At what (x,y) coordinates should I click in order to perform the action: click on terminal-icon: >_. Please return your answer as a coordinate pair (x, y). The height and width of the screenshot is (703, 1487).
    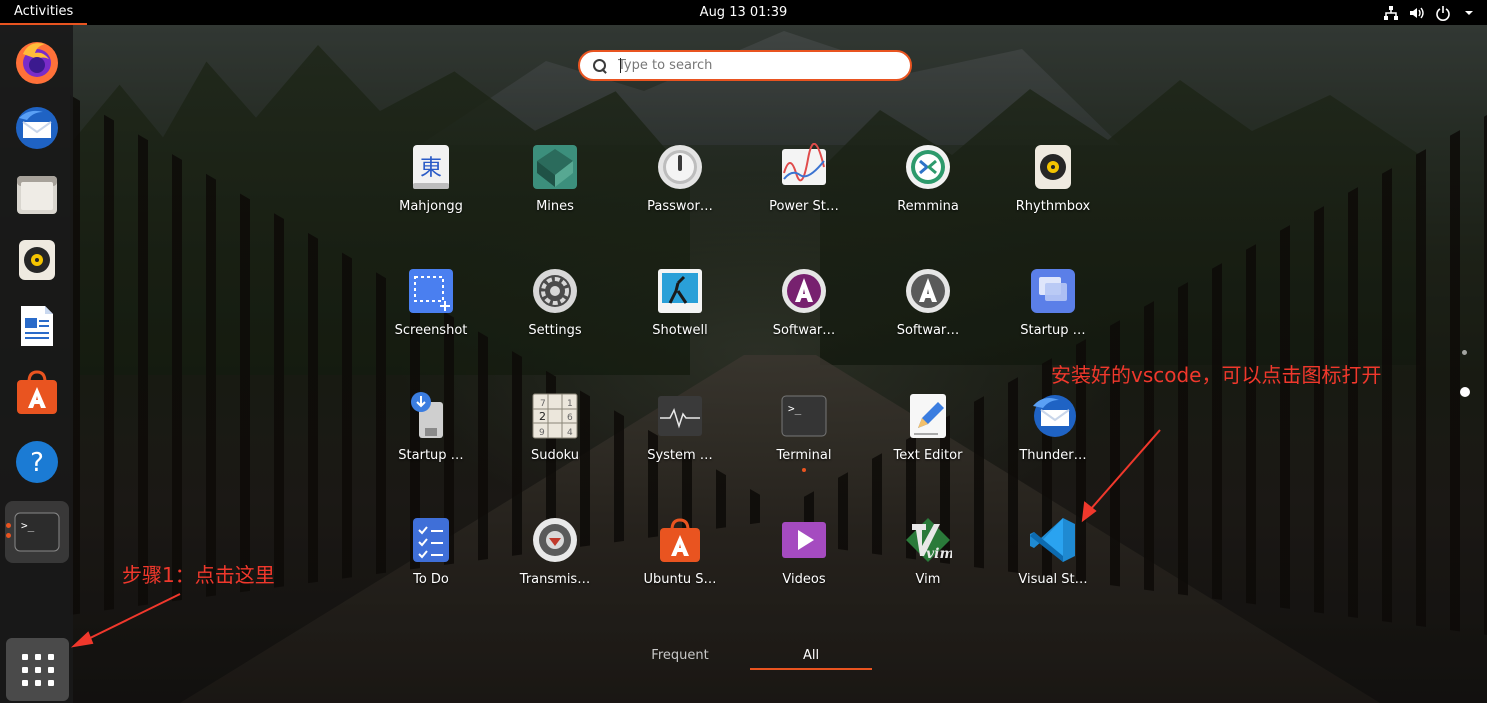
    Looking at the image, I should click on (804, 416).